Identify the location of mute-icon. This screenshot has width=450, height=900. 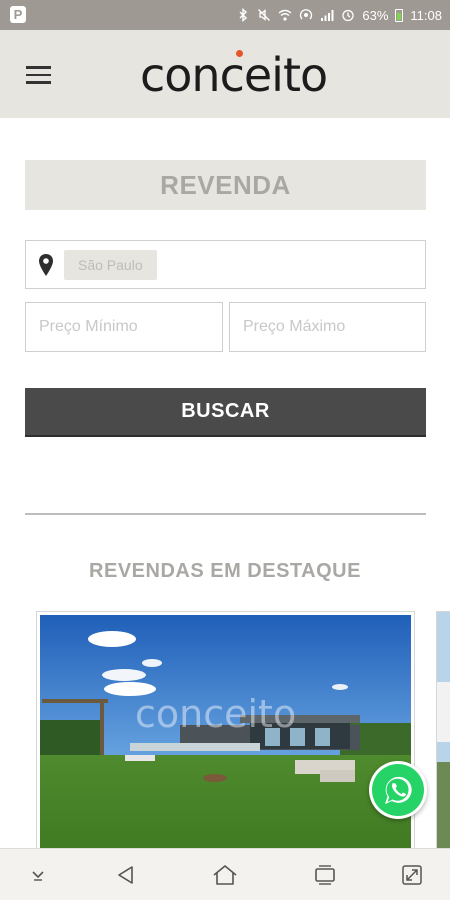
(264, 15).